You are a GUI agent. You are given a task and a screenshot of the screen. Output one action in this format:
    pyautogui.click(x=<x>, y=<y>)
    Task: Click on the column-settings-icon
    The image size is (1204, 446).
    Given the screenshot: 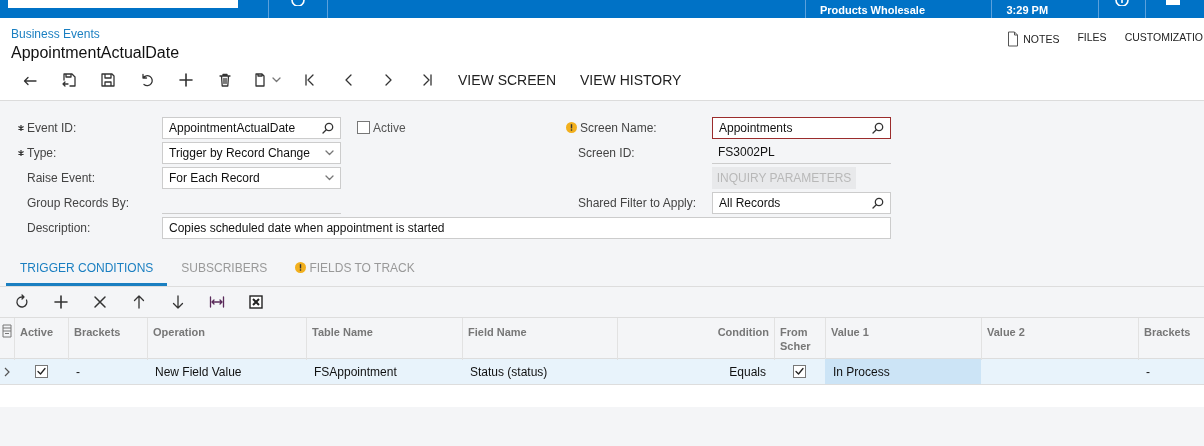 What is the action you would take?
    pyautogui.click(x=7, y=332)
    